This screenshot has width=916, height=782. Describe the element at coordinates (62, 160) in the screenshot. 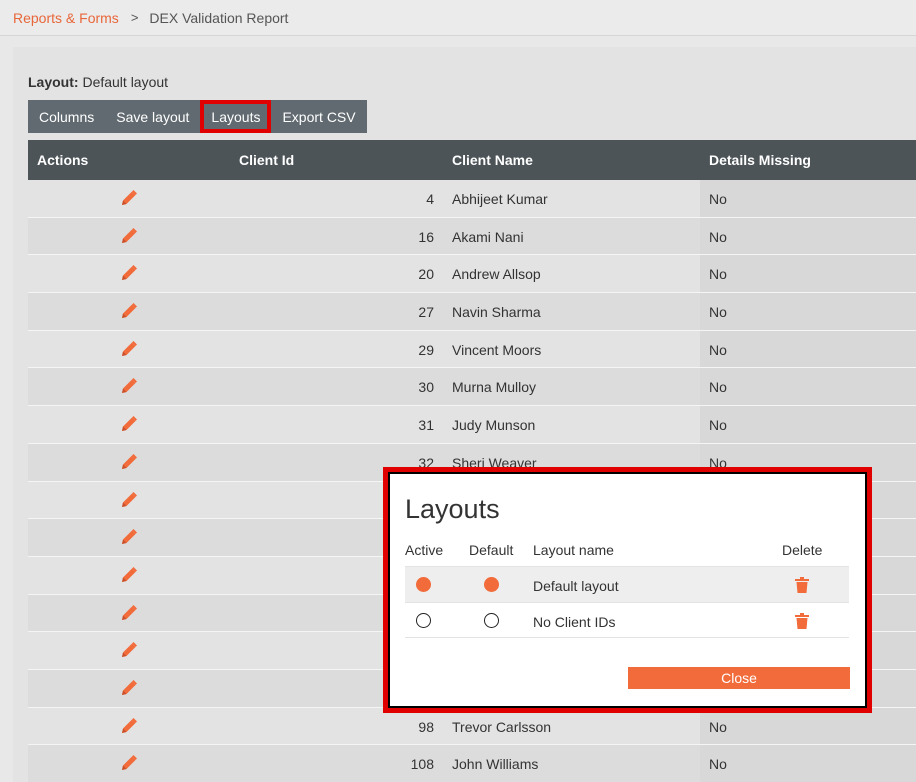

I see `header-actions: Actions` at that location.